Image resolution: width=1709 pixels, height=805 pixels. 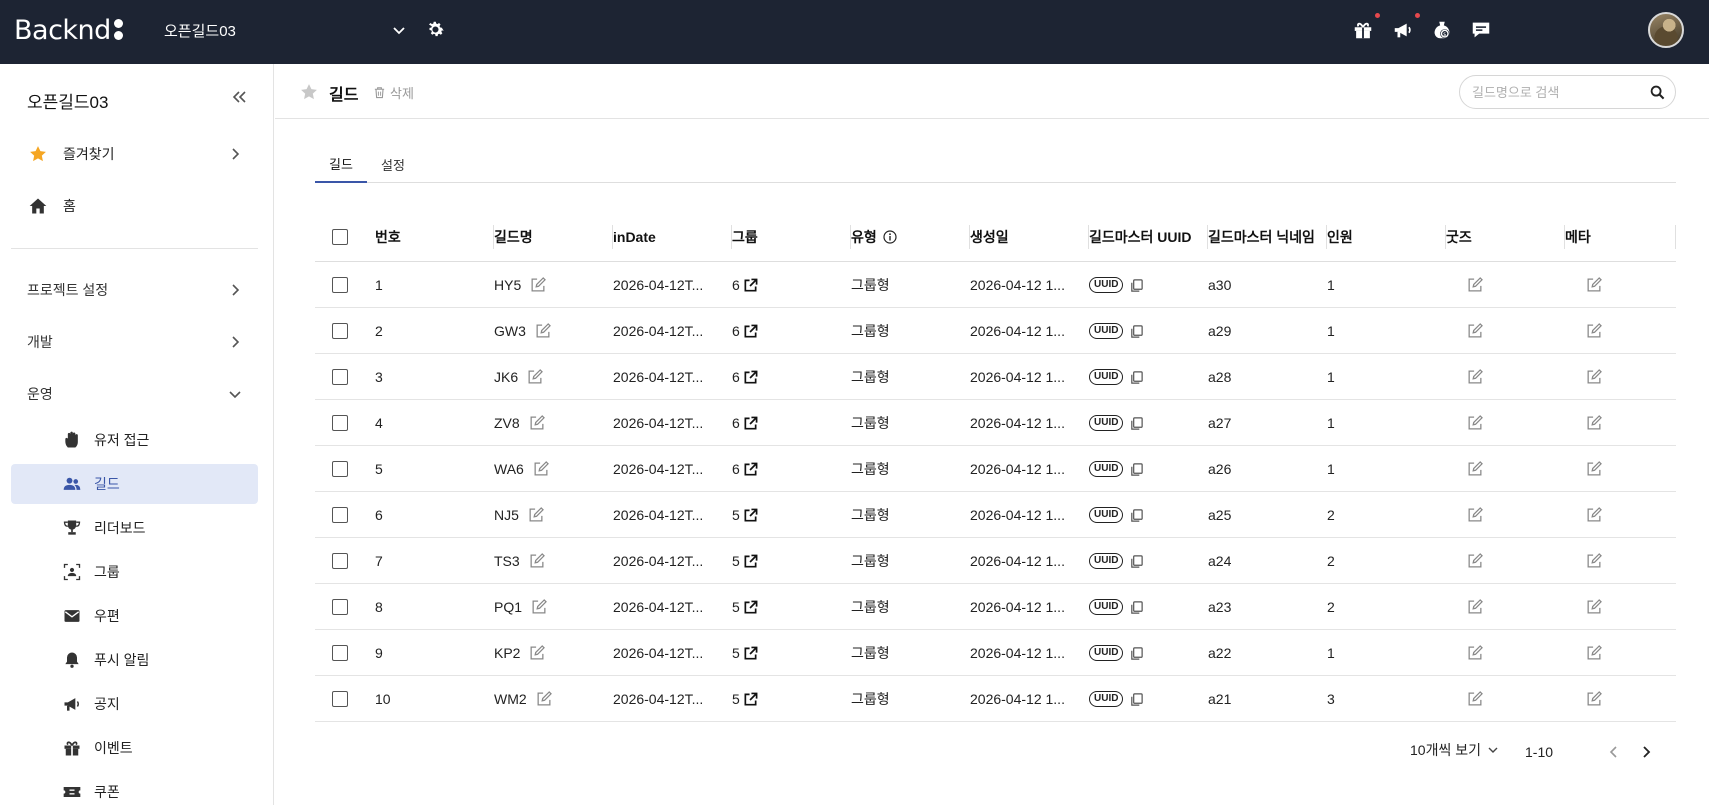 I want to click on column-header: 메타, so click(x=1620, y=237).